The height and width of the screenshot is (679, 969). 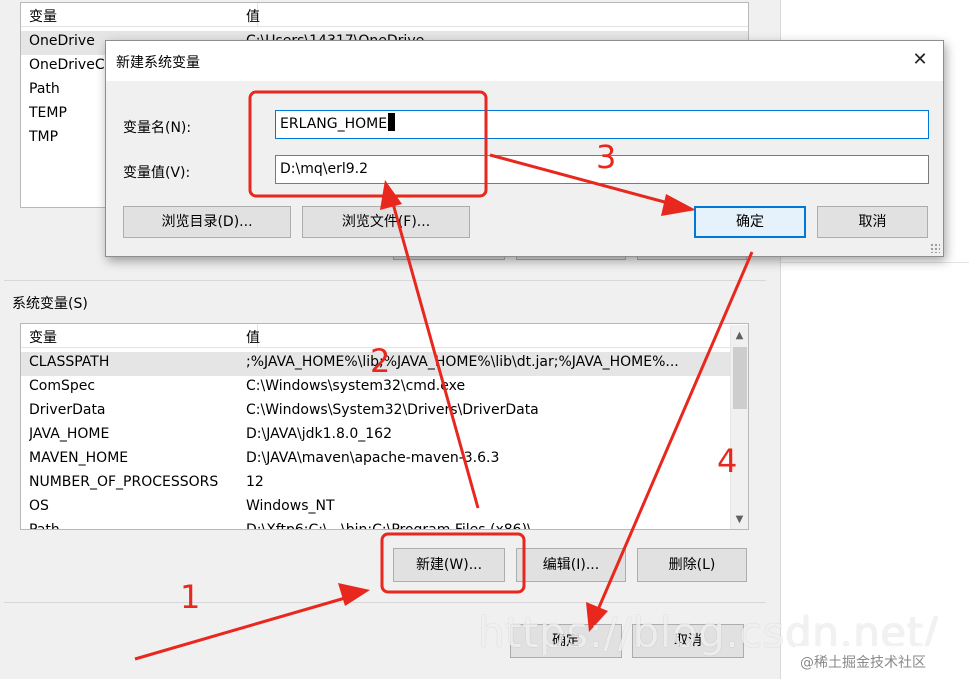 I want to click on highlight-box-new-button, so click(x=453, y=563).